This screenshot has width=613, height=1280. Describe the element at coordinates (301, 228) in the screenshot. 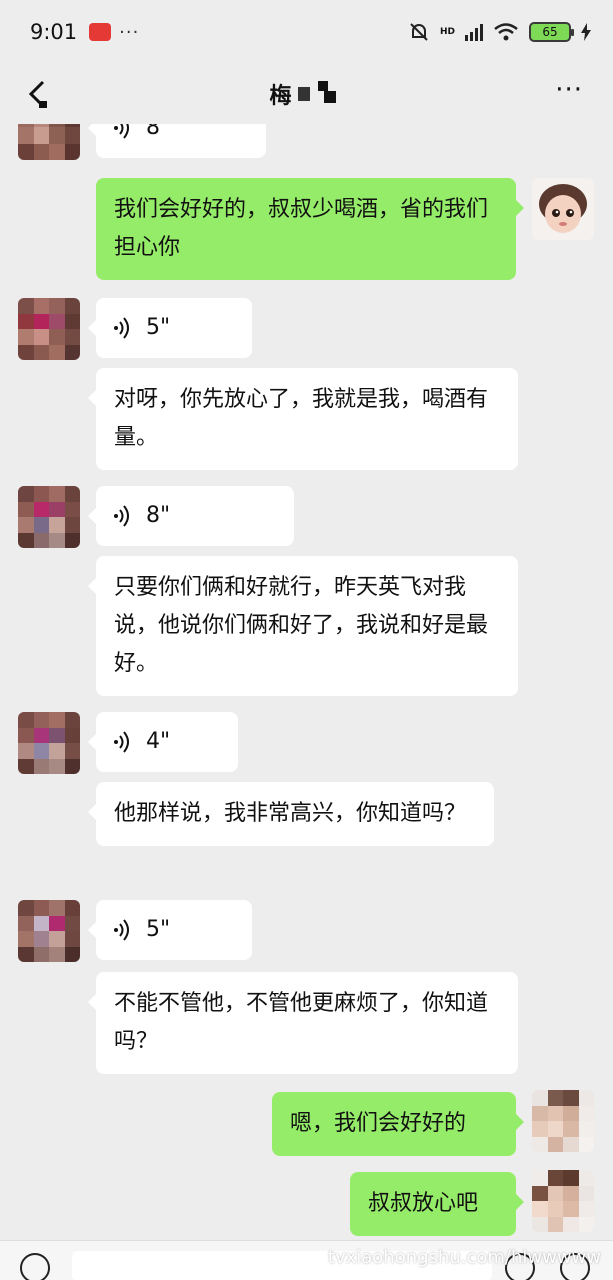

I see `message-text: 我们会好好的，叔叔少喝酒，省的我们担心你` at that location.